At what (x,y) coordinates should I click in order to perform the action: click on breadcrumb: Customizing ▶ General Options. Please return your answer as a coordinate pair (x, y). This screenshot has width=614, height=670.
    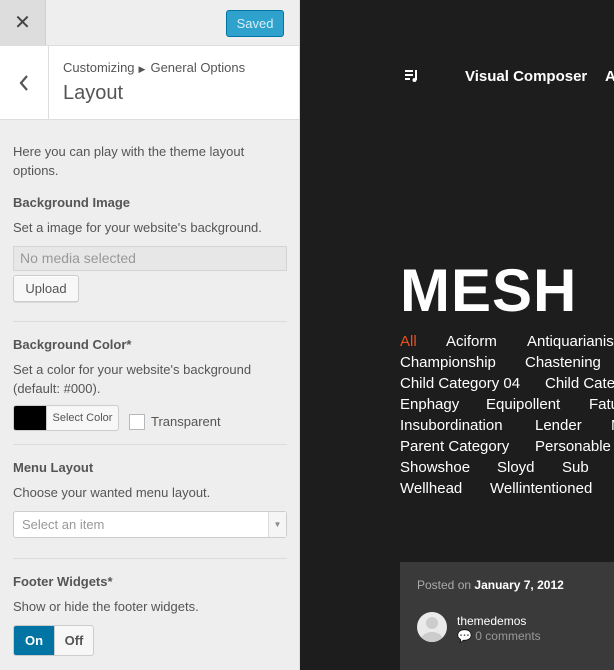
    Looking at the image, I should click on (154, 67).